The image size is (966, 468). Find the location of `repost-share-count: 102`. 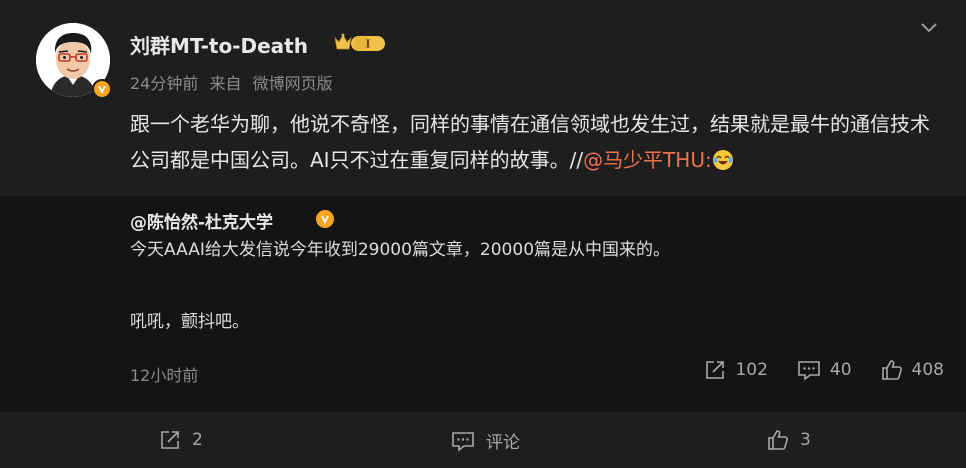

repost-share-count: 102 is located at coordinates (751, 370).